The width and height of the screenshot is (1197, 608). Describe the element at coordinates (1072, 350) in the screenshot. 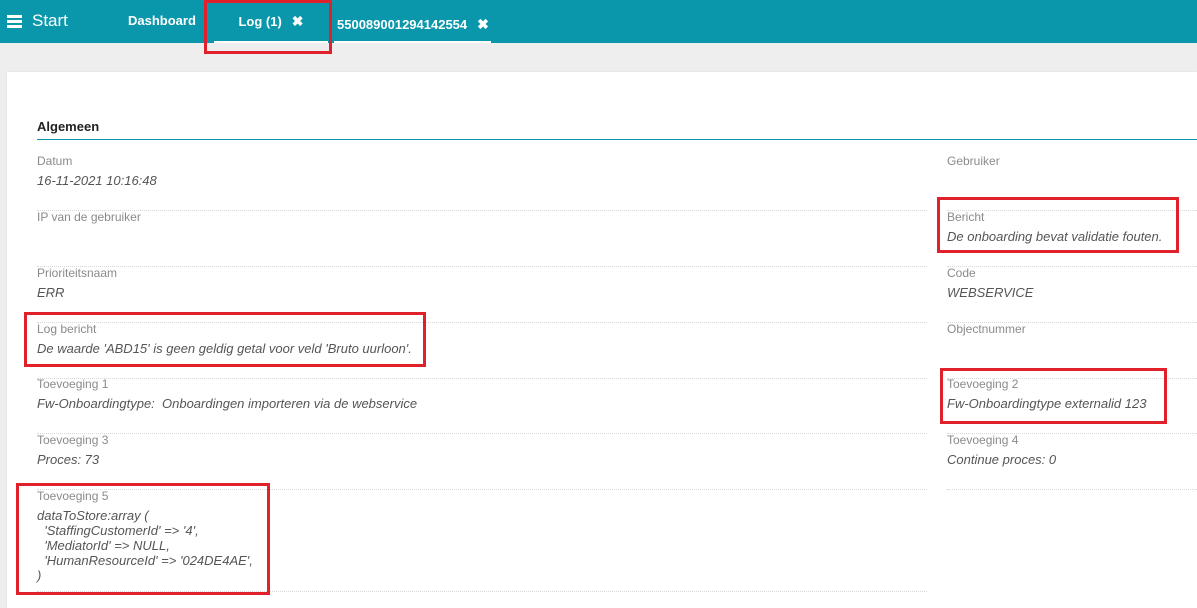

I see `field-objectnummer: Objectnummer` at that location.